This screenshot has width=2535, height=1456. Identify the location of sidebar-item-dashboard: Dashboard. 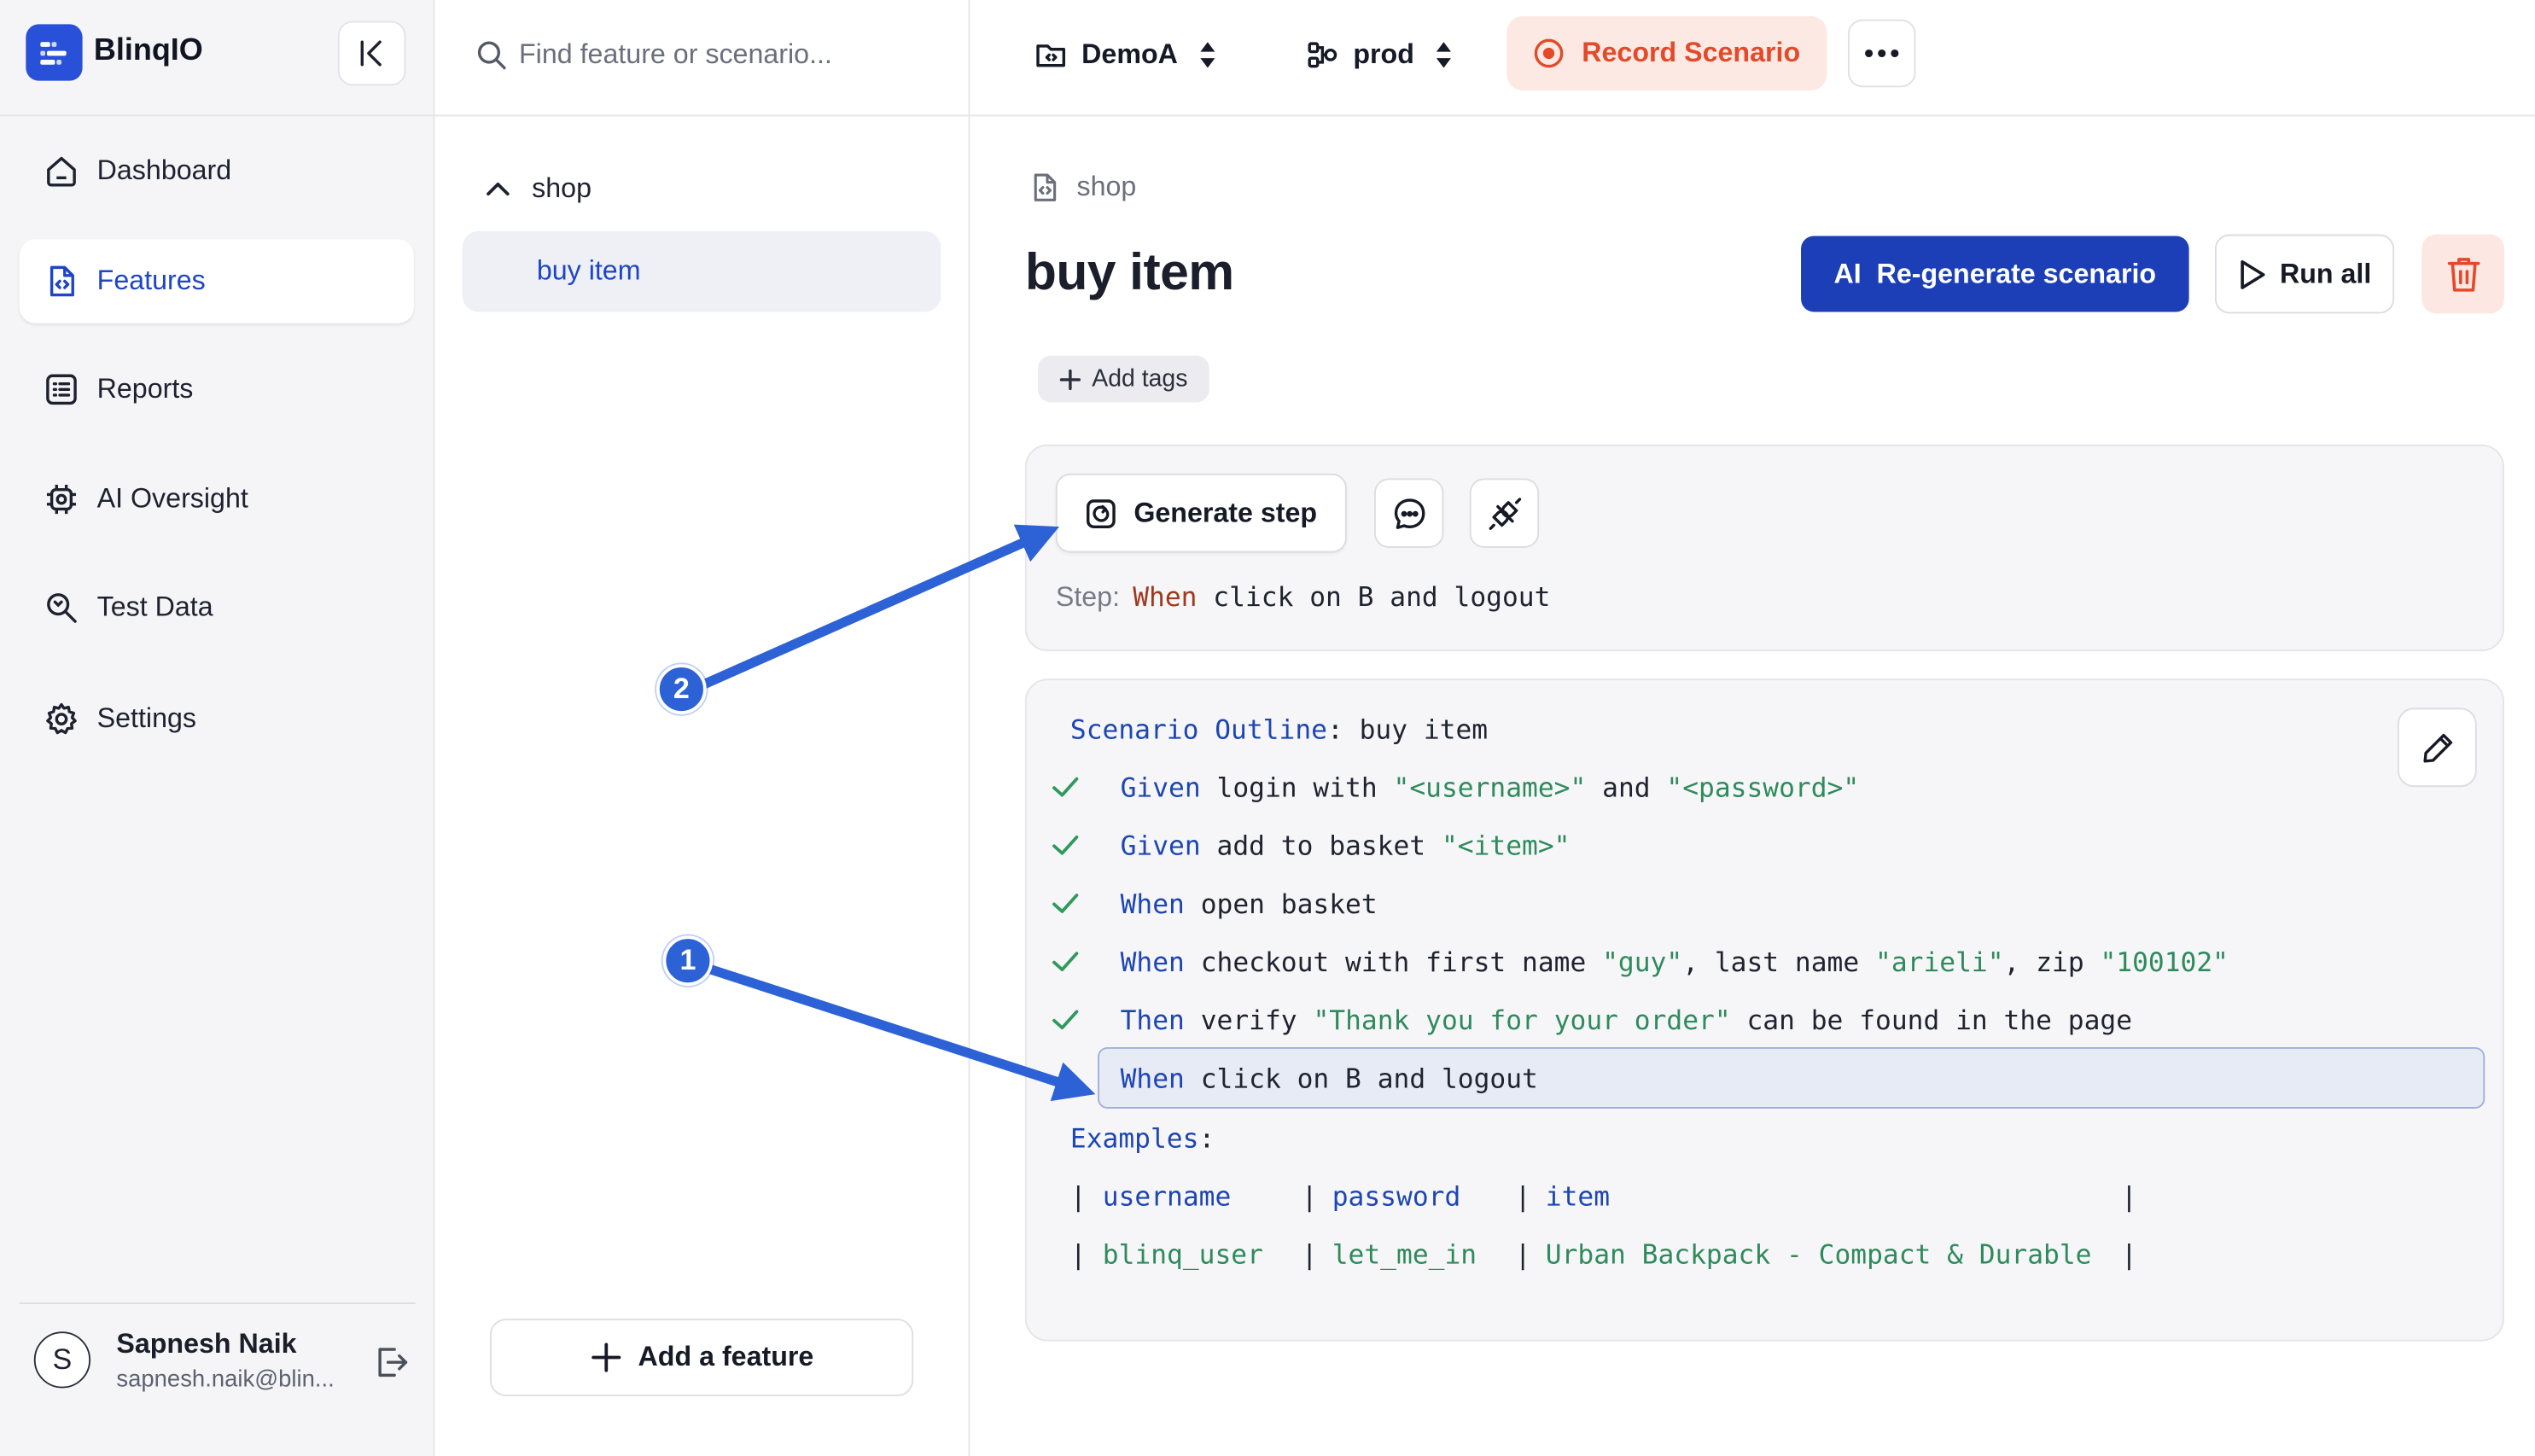
(217, 171).